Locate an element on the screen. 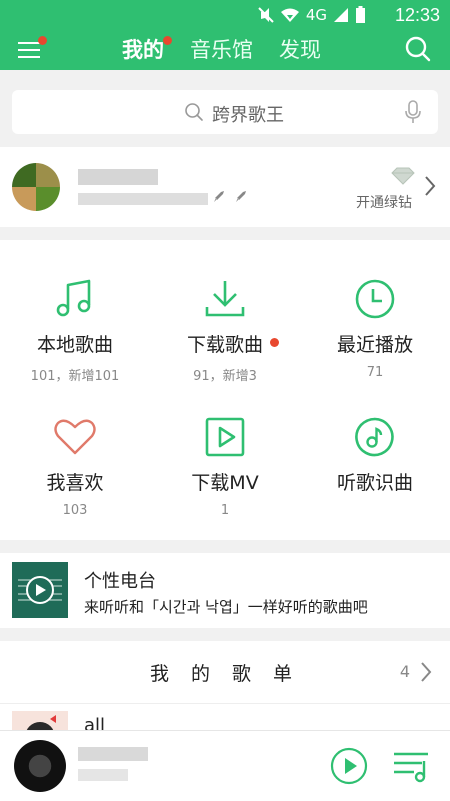 The image size is (450, 801). radio-title: 个性电台 is located at coordinates (120, 581).